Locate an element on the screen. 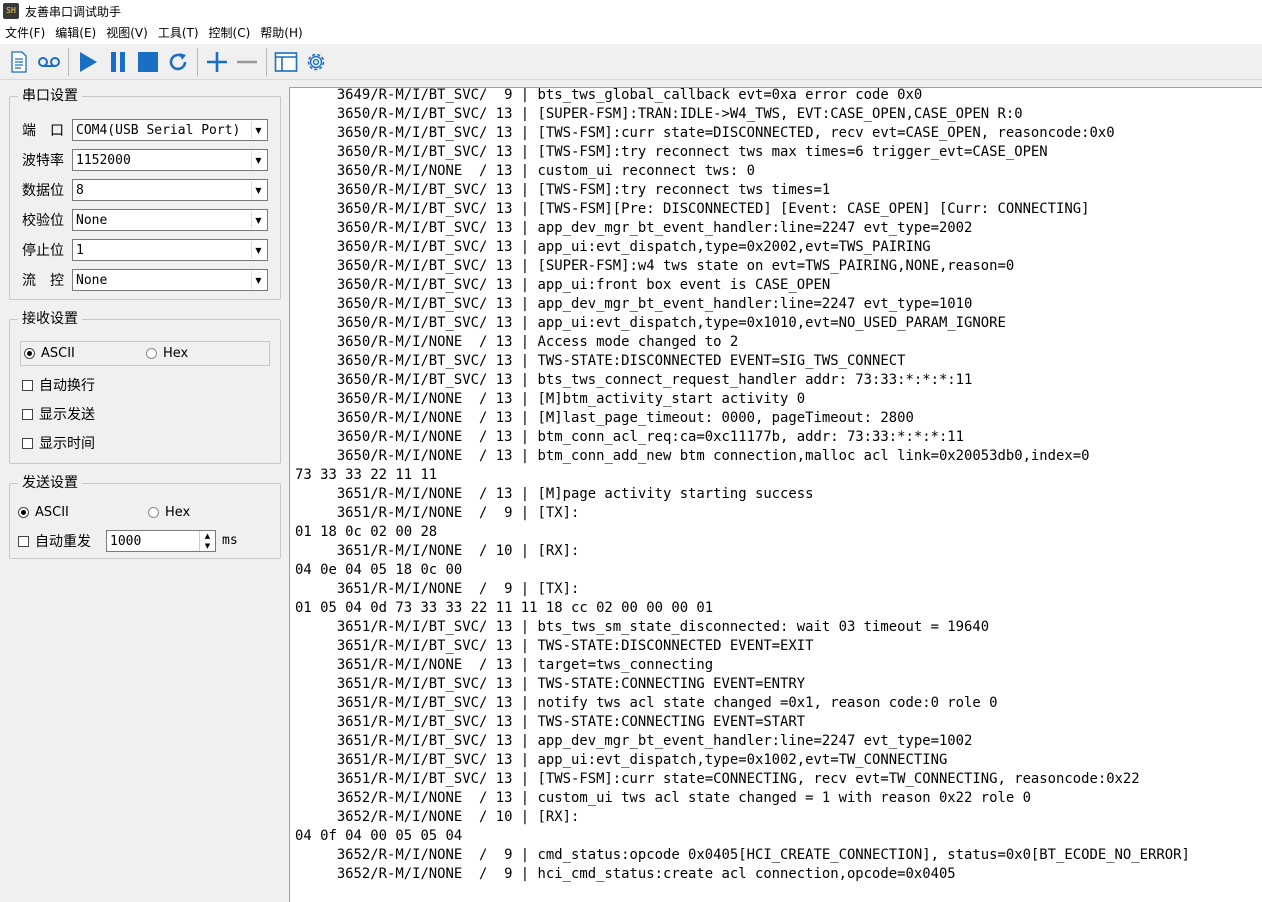  port-select: COM4(USB Serial Port) ▼ is located at coordinates (170, 130).